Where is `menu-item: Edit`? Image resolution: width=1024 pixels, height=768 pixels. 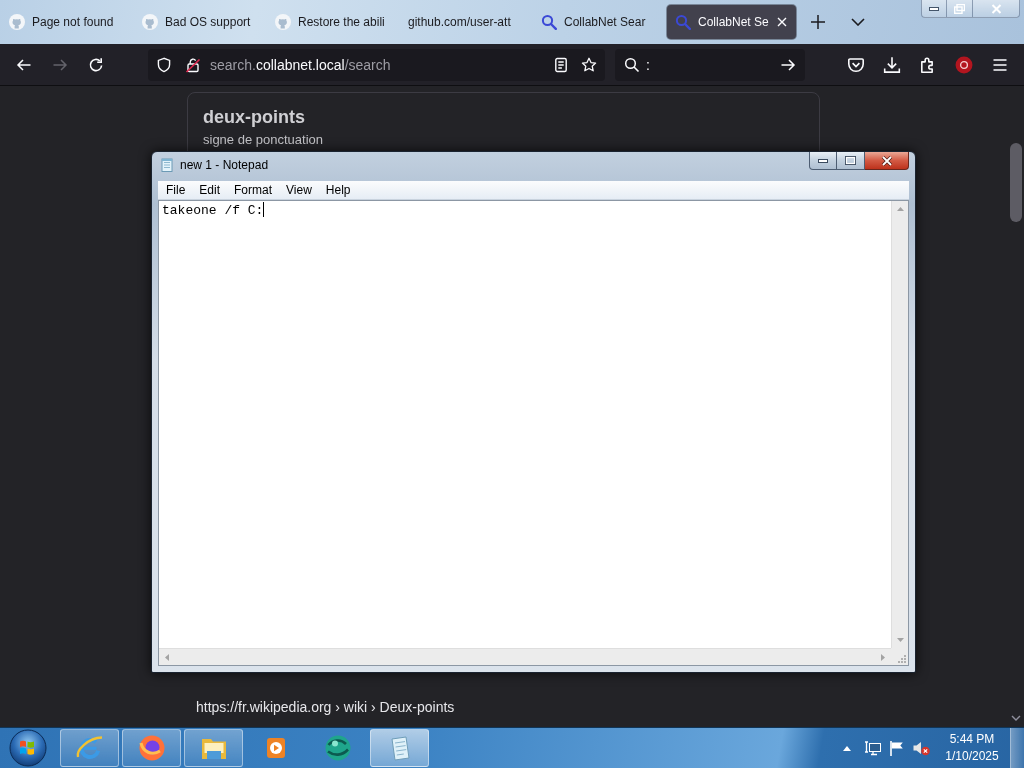
menu-item: Edit is located at coordinates (210, 190).